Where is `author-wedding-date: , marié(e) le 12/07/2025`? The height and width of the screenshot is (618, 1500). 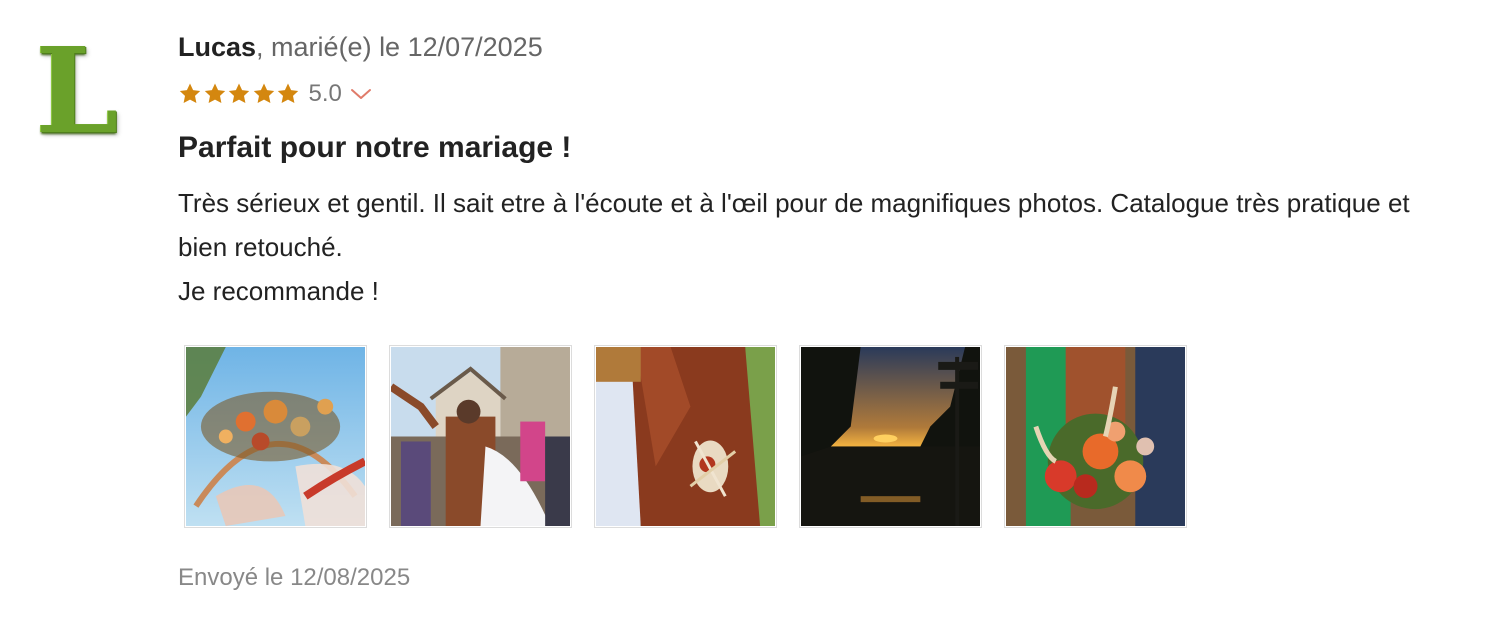
author-wedding-date: , marié(e) le 12/07/2025 is located at coordinates (399, 47).